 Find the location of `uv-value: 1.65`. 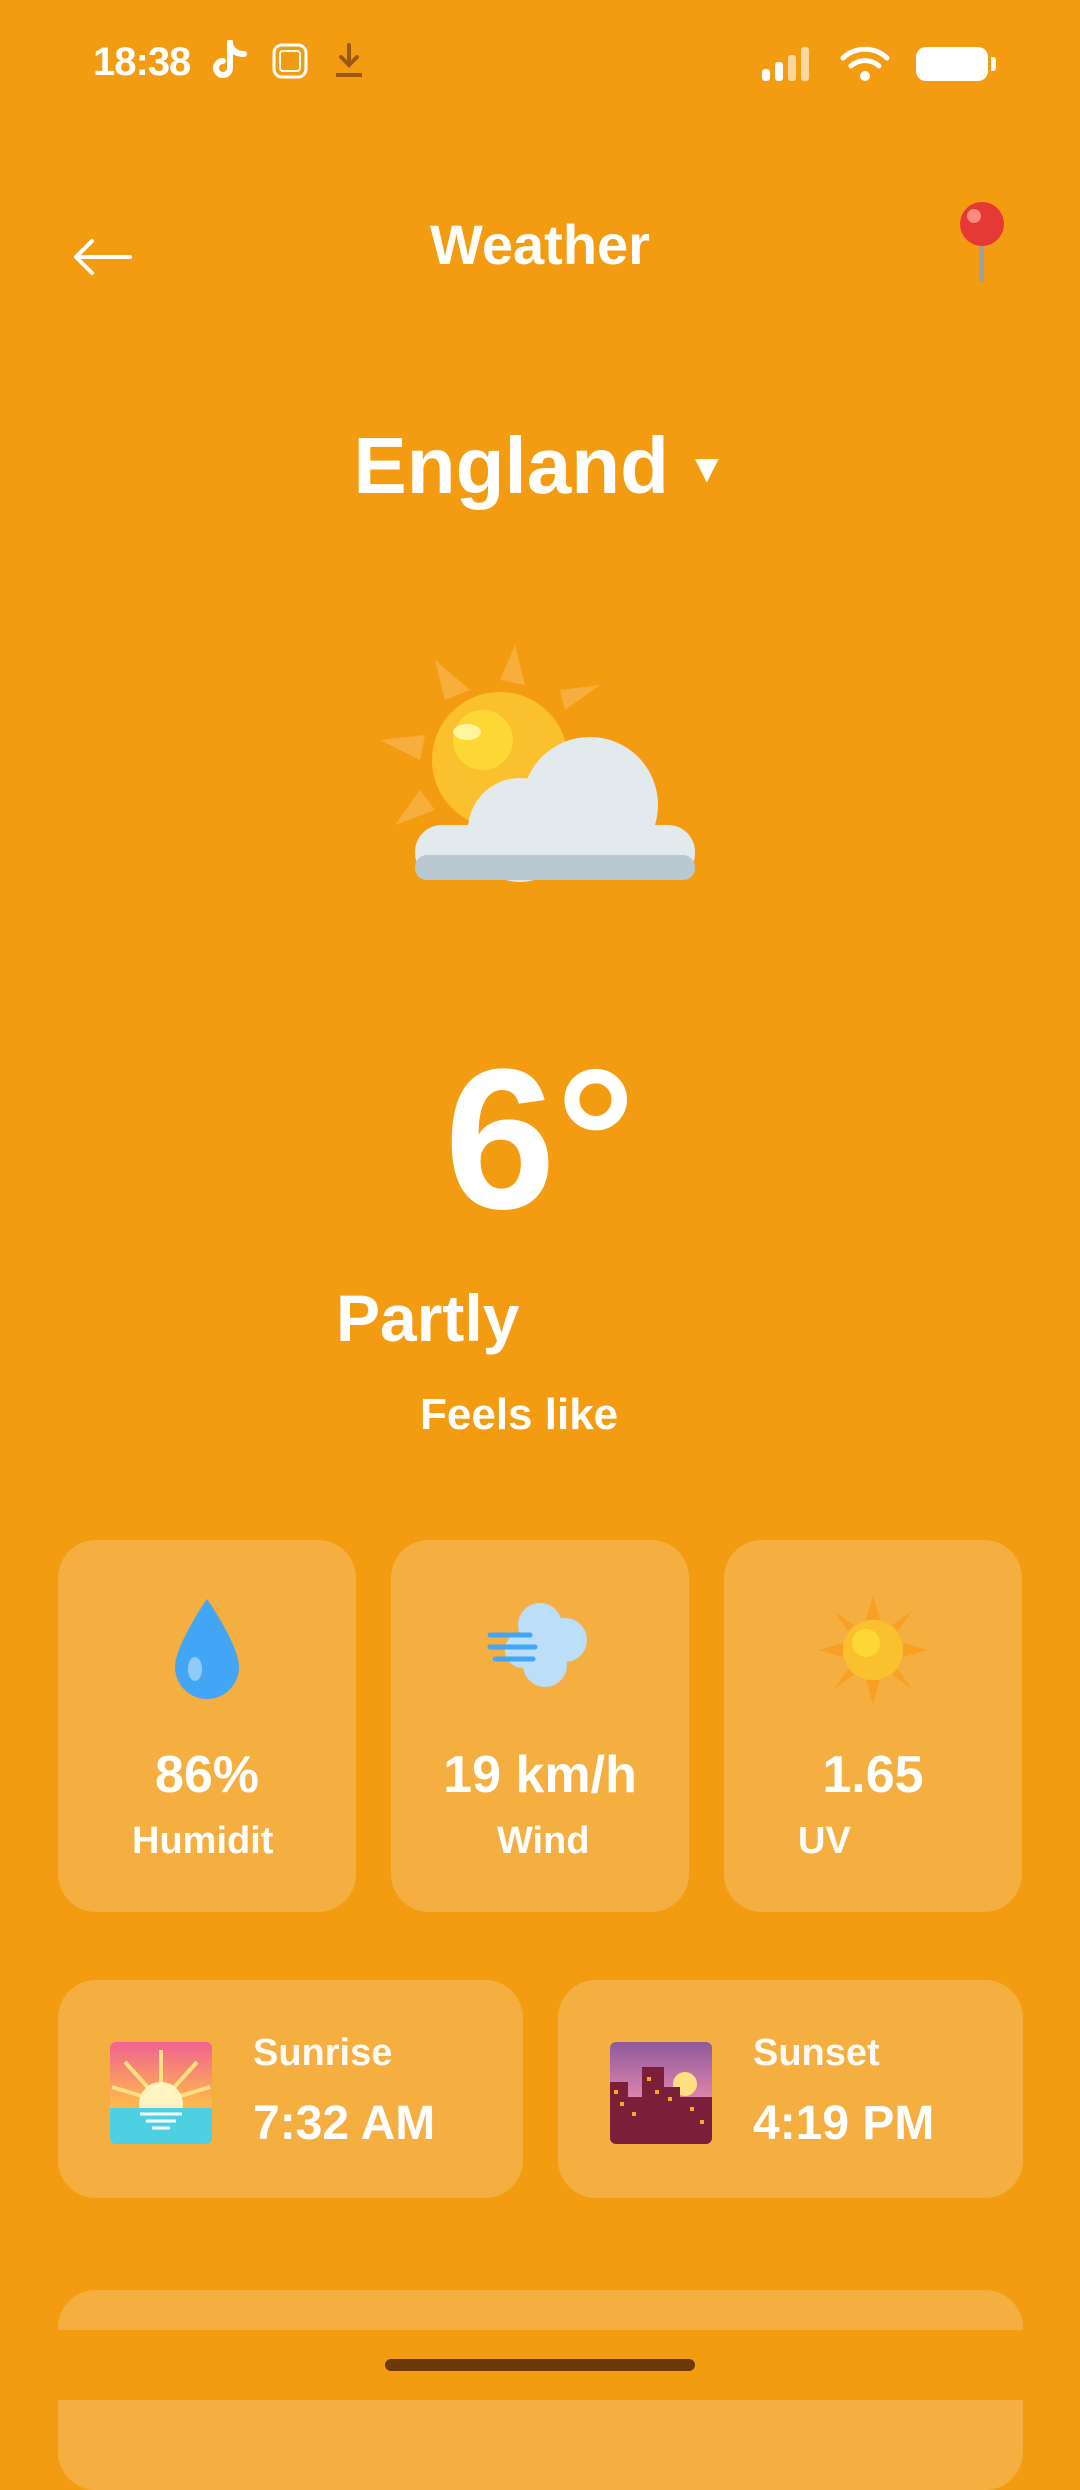

uv-value: 1.65 is located at coordinates (873, 1775).